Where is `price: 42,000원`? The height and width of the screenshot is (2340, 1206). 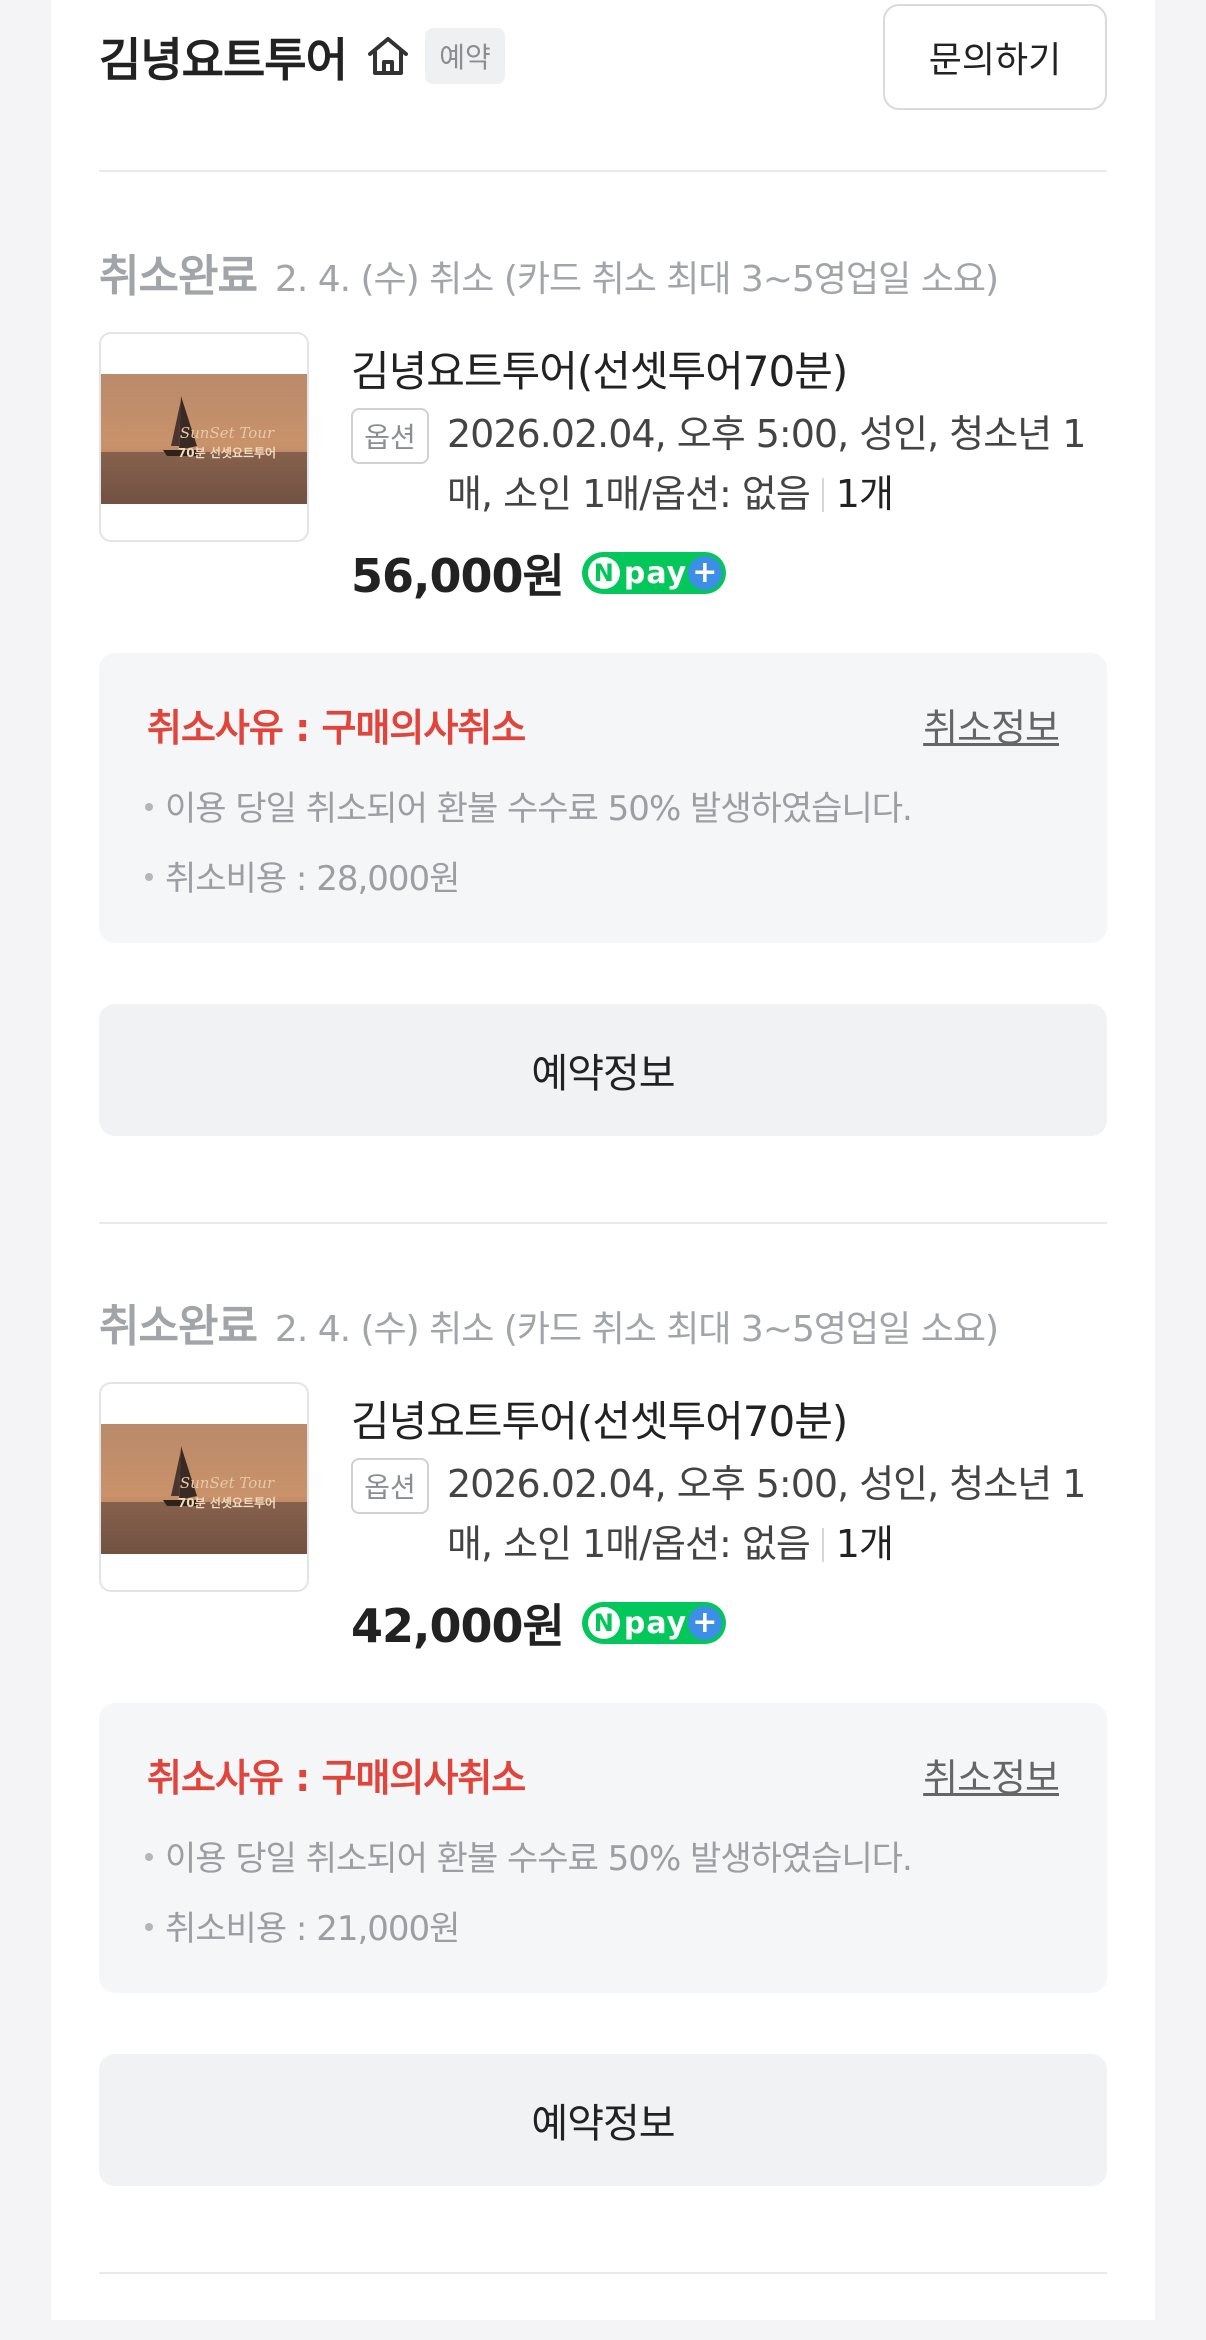 price: 42,000원 is located at coordinates (458, 1626).